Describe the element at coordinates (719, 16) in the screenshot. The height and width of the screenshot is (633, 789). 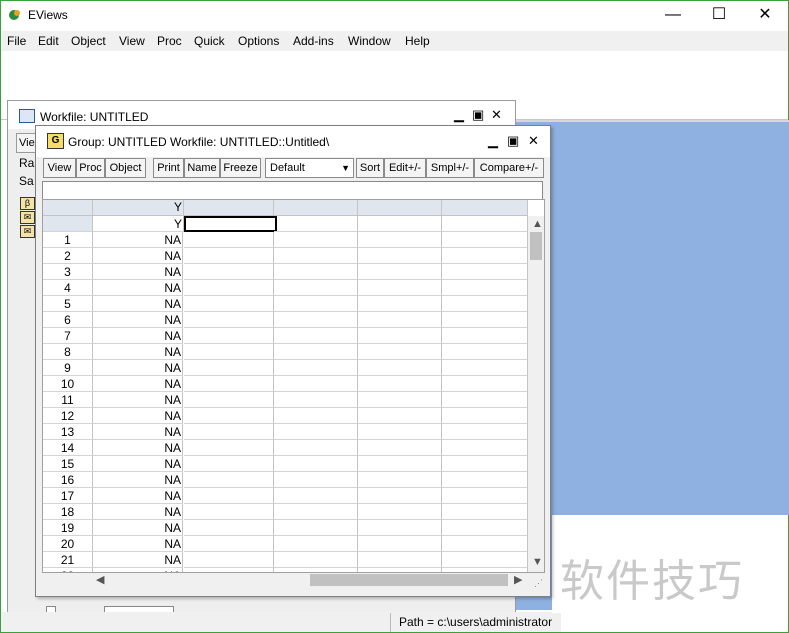
I see `maximize-button: ☐` at that location.